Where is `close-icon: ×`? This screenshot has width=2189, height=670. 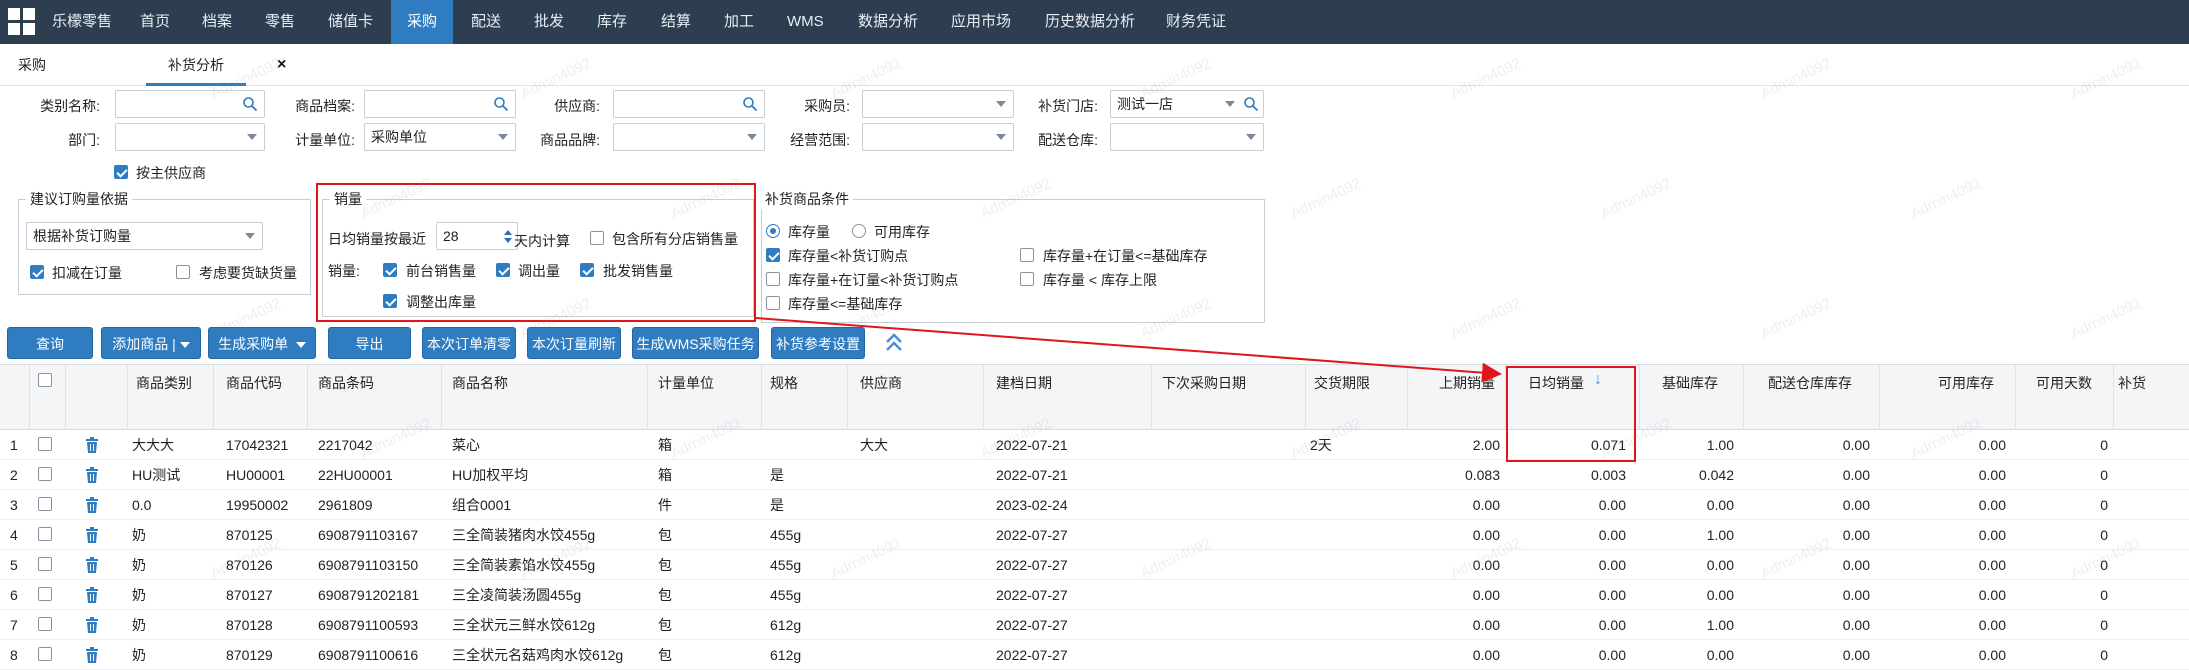
close-icon: × is located at coordinates (281, 65).